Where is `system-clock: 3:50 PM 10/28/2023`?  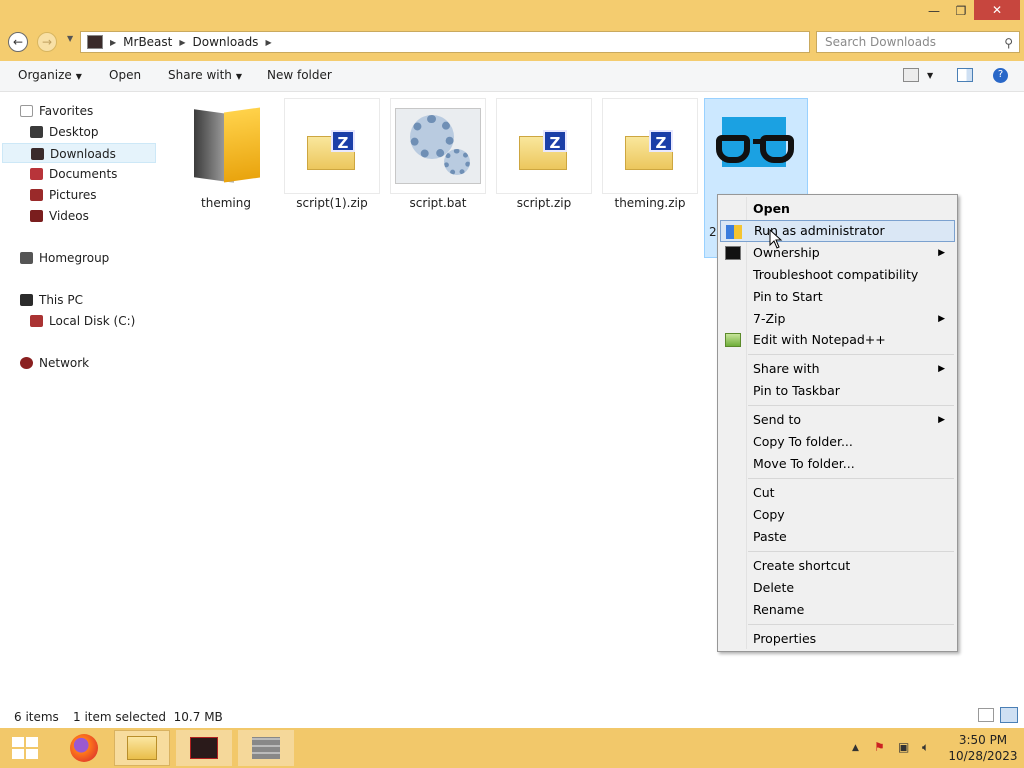 system-clock: 3:50 PM 10/28/2023 is located at coordinates (983, 748).